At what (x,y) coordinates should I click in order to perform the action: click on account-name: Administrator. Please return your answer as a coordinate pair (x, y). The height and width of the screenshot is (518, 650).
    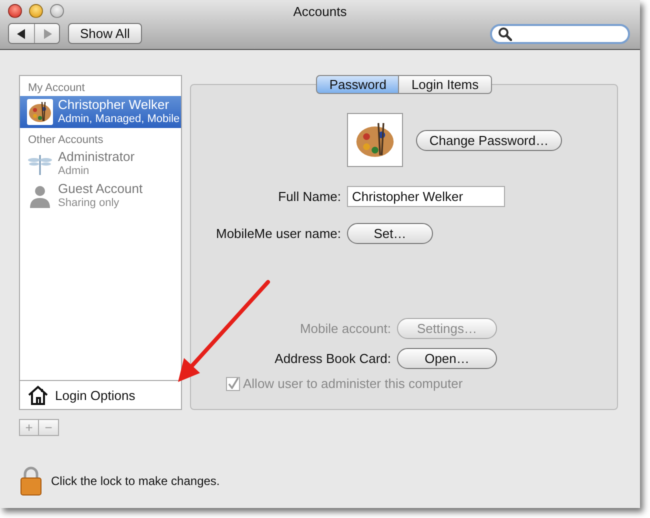
    Looking at the image, I should click on (96, 157).